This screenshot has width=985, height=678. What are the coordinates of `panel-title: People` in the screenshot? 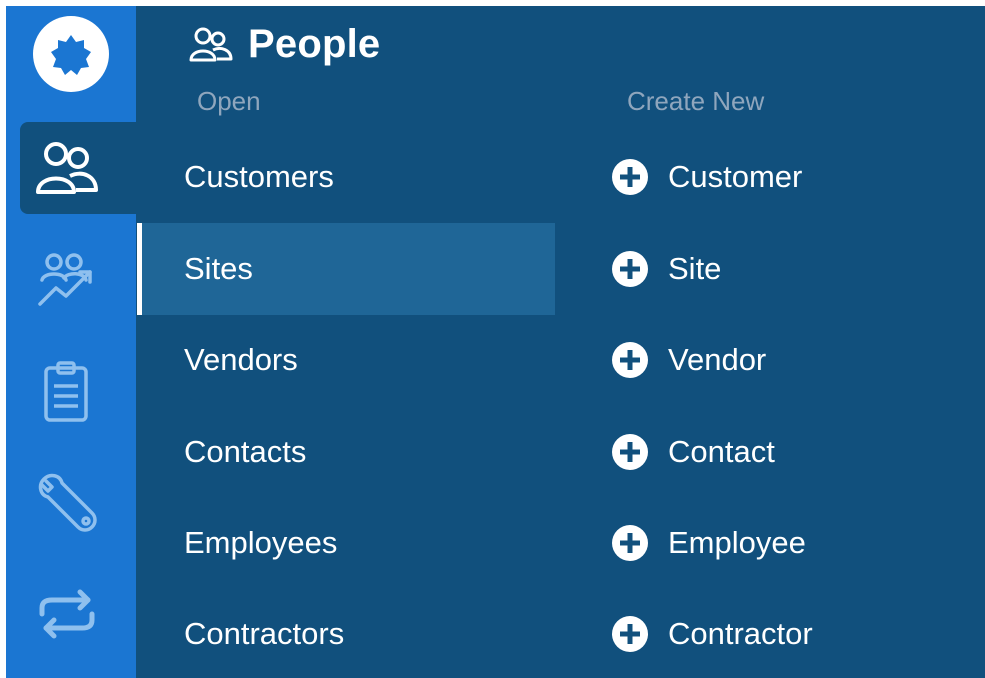 It's located at (314, 44).